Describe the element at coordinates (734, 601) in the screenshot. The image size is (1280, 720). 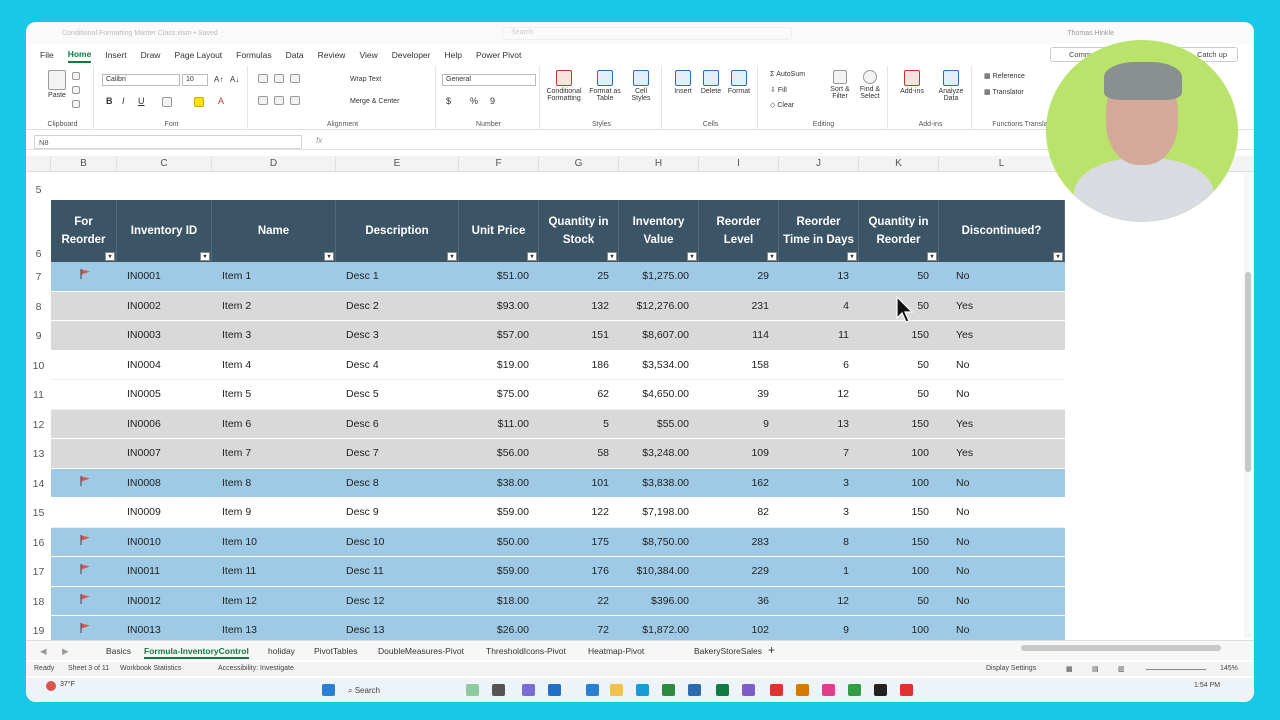
I see `table-cell-level: 36` at that location.